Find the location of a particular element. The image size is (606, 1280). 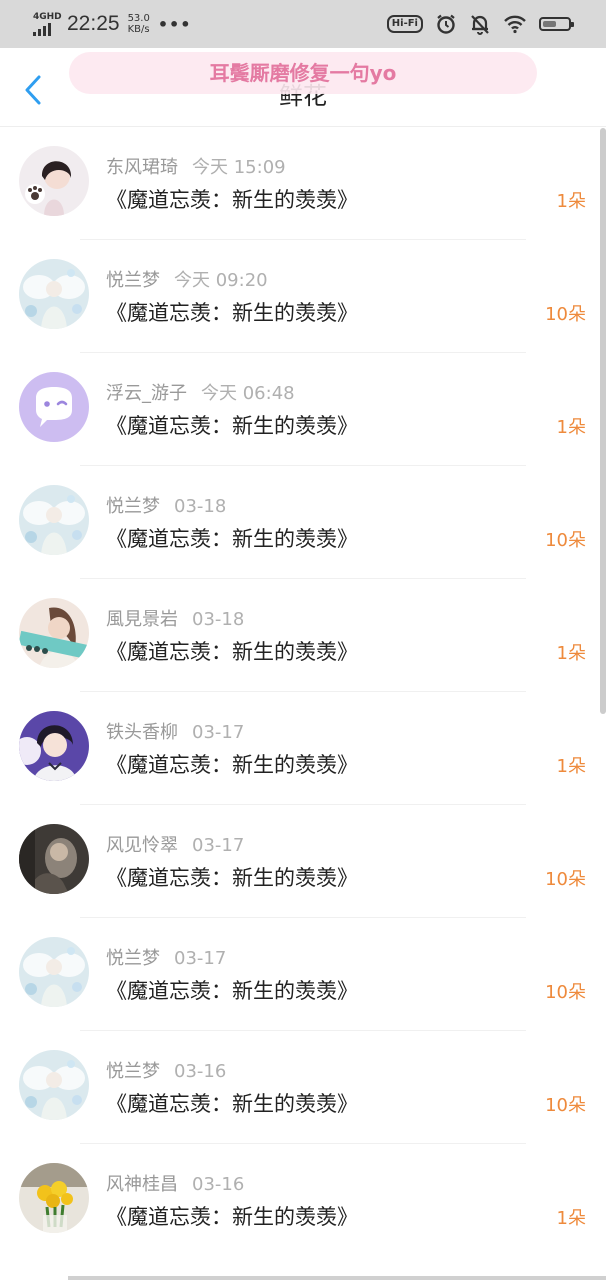

list-item: 风见怜翠 03-17 《魔道忘羡：新生的羡羡》 10朵 is located at coordinates (303, 861).